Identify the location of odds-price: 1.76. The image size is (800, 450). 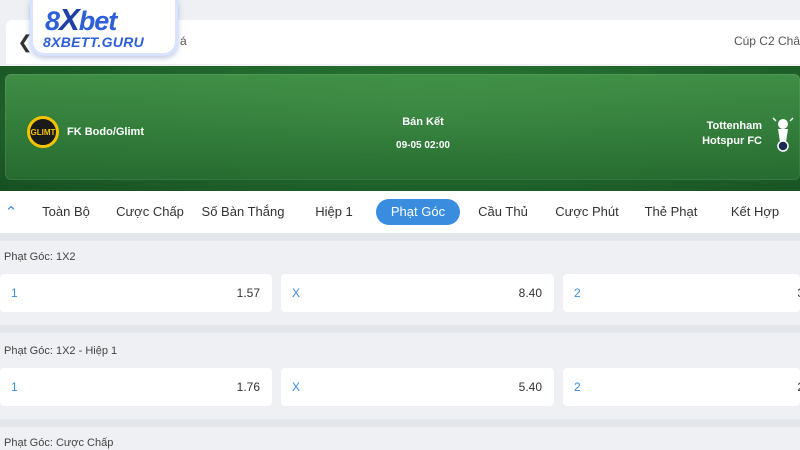
(248, 387).